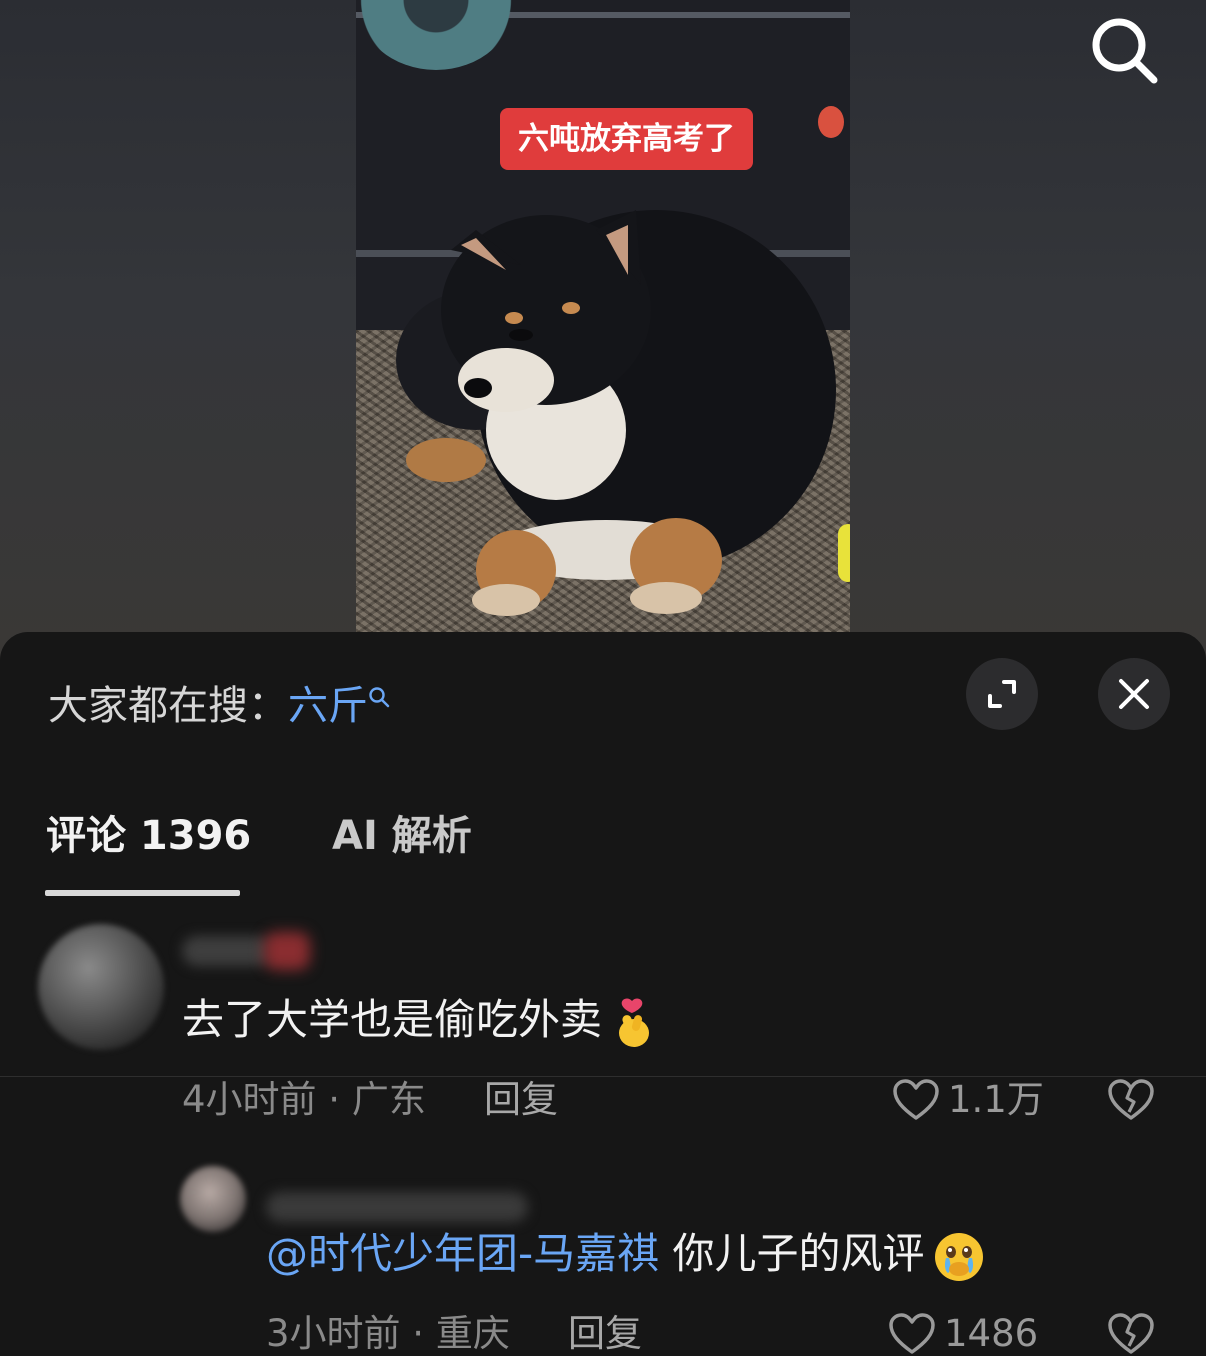  I want to click on expand-button, so click(1002, 694).